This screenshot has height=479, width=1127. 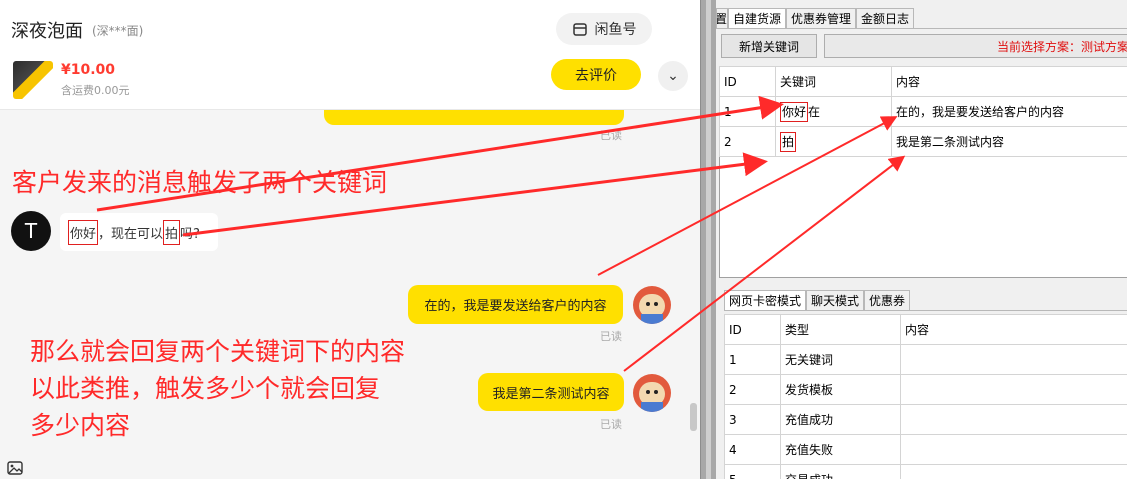 What do you see at coordinates (752, 471) in the screenshot?
I see `row-id: 5` at bounding box center [752, 471].